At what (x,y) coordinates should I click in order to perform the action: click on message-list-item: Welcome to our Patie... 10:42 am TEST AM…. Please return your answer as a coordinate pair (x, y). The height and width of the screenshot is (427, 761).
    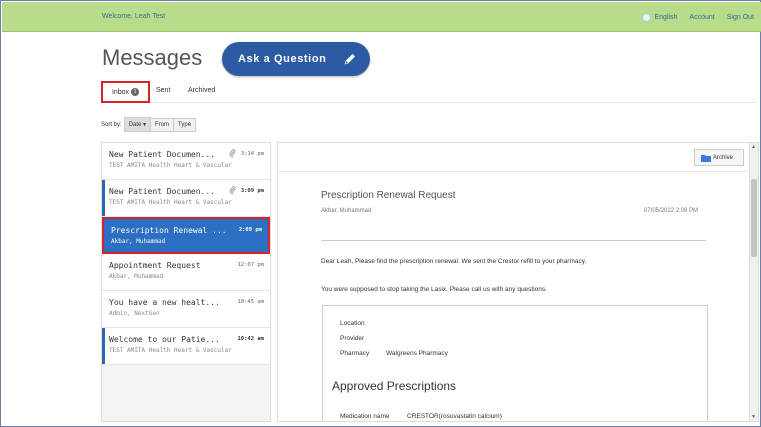
    Looking at the image, I should click on (186, 346).